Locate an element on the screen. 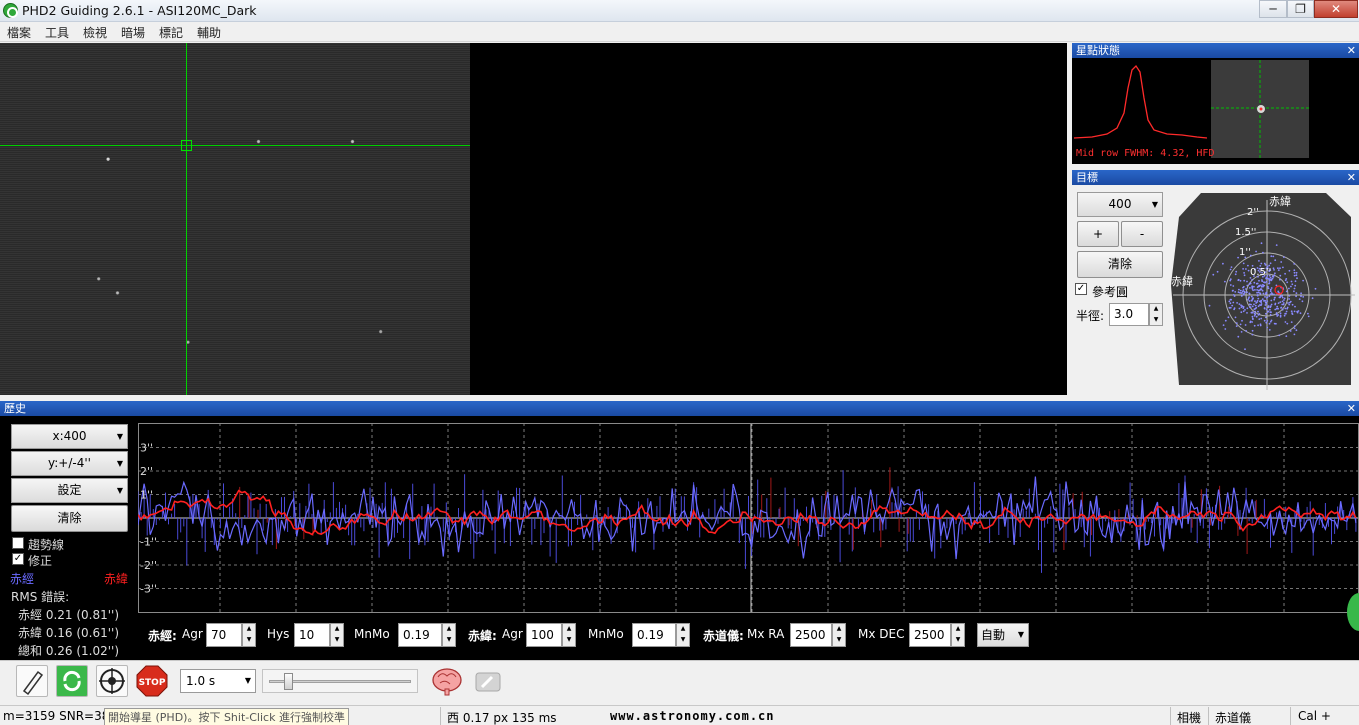 This screenshot has height=725, width=1359. radius-stepper: ▲ ▼ is located at coordinates (1156, 314).